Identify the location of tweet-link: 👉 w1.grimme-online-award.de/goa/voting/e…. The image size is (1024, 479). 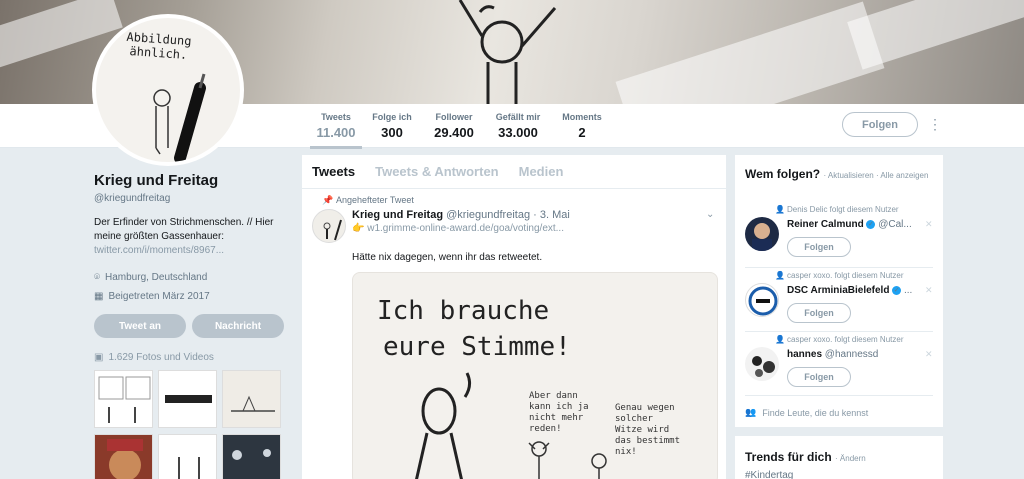
(458, 228).